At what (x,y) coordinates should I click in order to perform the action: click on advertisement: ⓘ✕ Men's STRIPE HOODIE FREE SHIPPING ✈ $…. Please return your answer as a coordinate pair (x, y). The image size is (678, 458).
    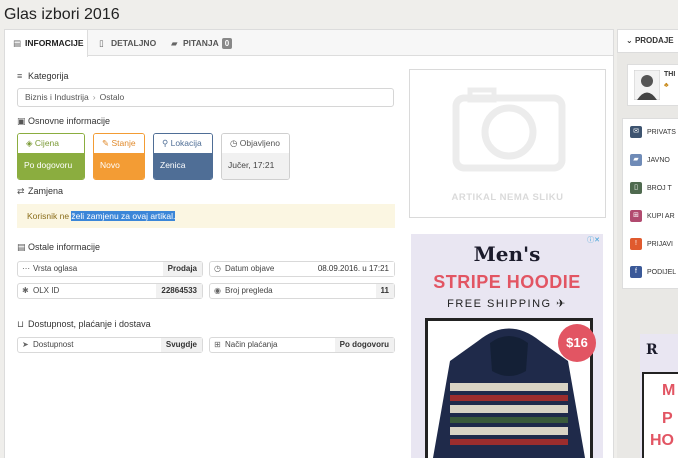
    Looking at the image, I should click on (507, 346).